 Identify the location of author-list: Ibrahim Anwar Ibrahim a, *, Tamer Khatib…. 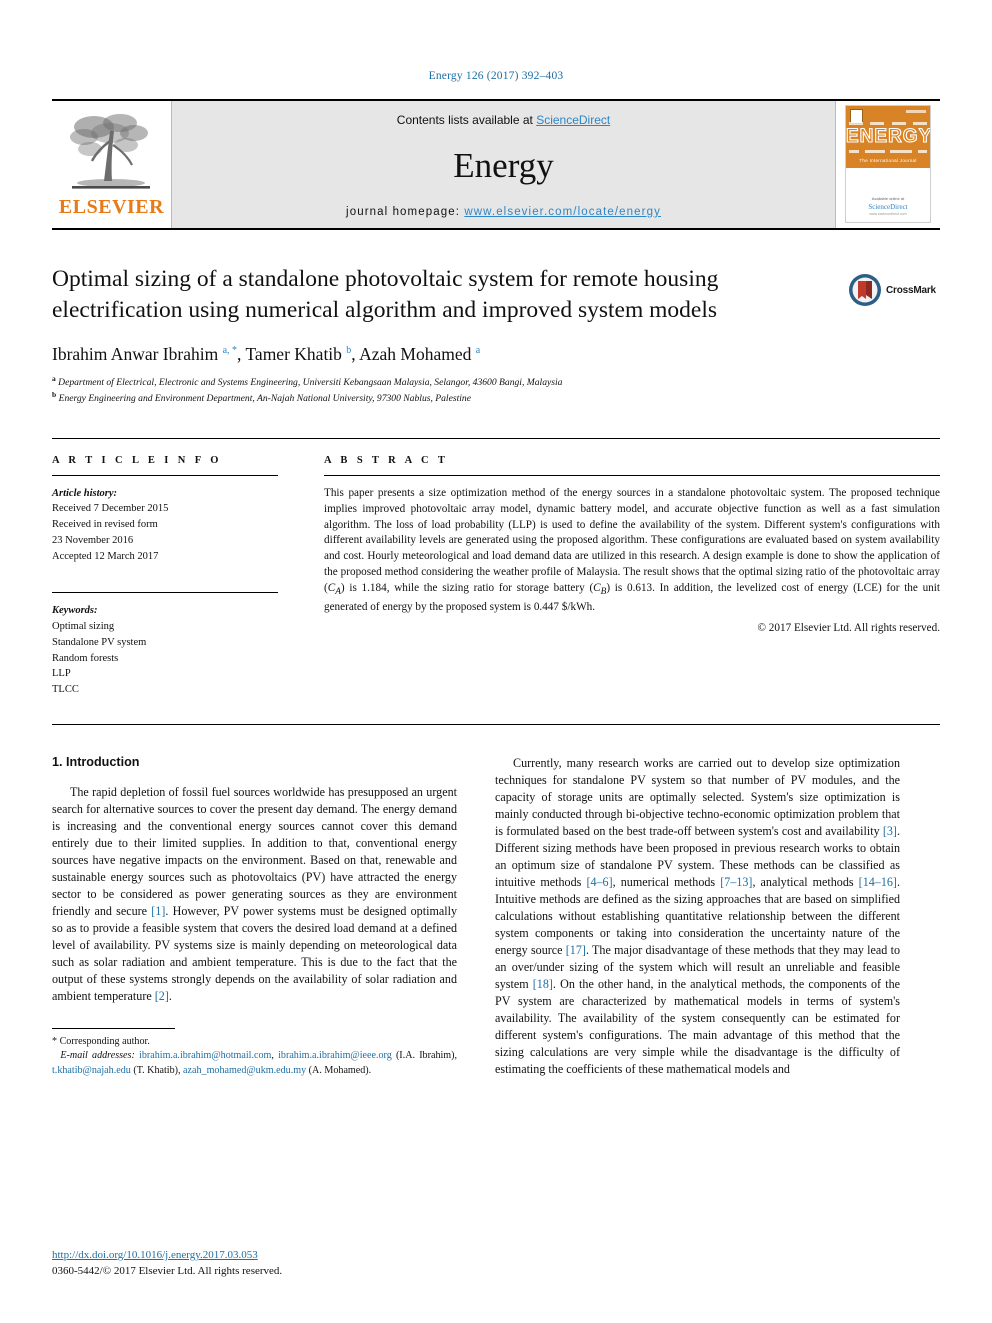
(266, 354).